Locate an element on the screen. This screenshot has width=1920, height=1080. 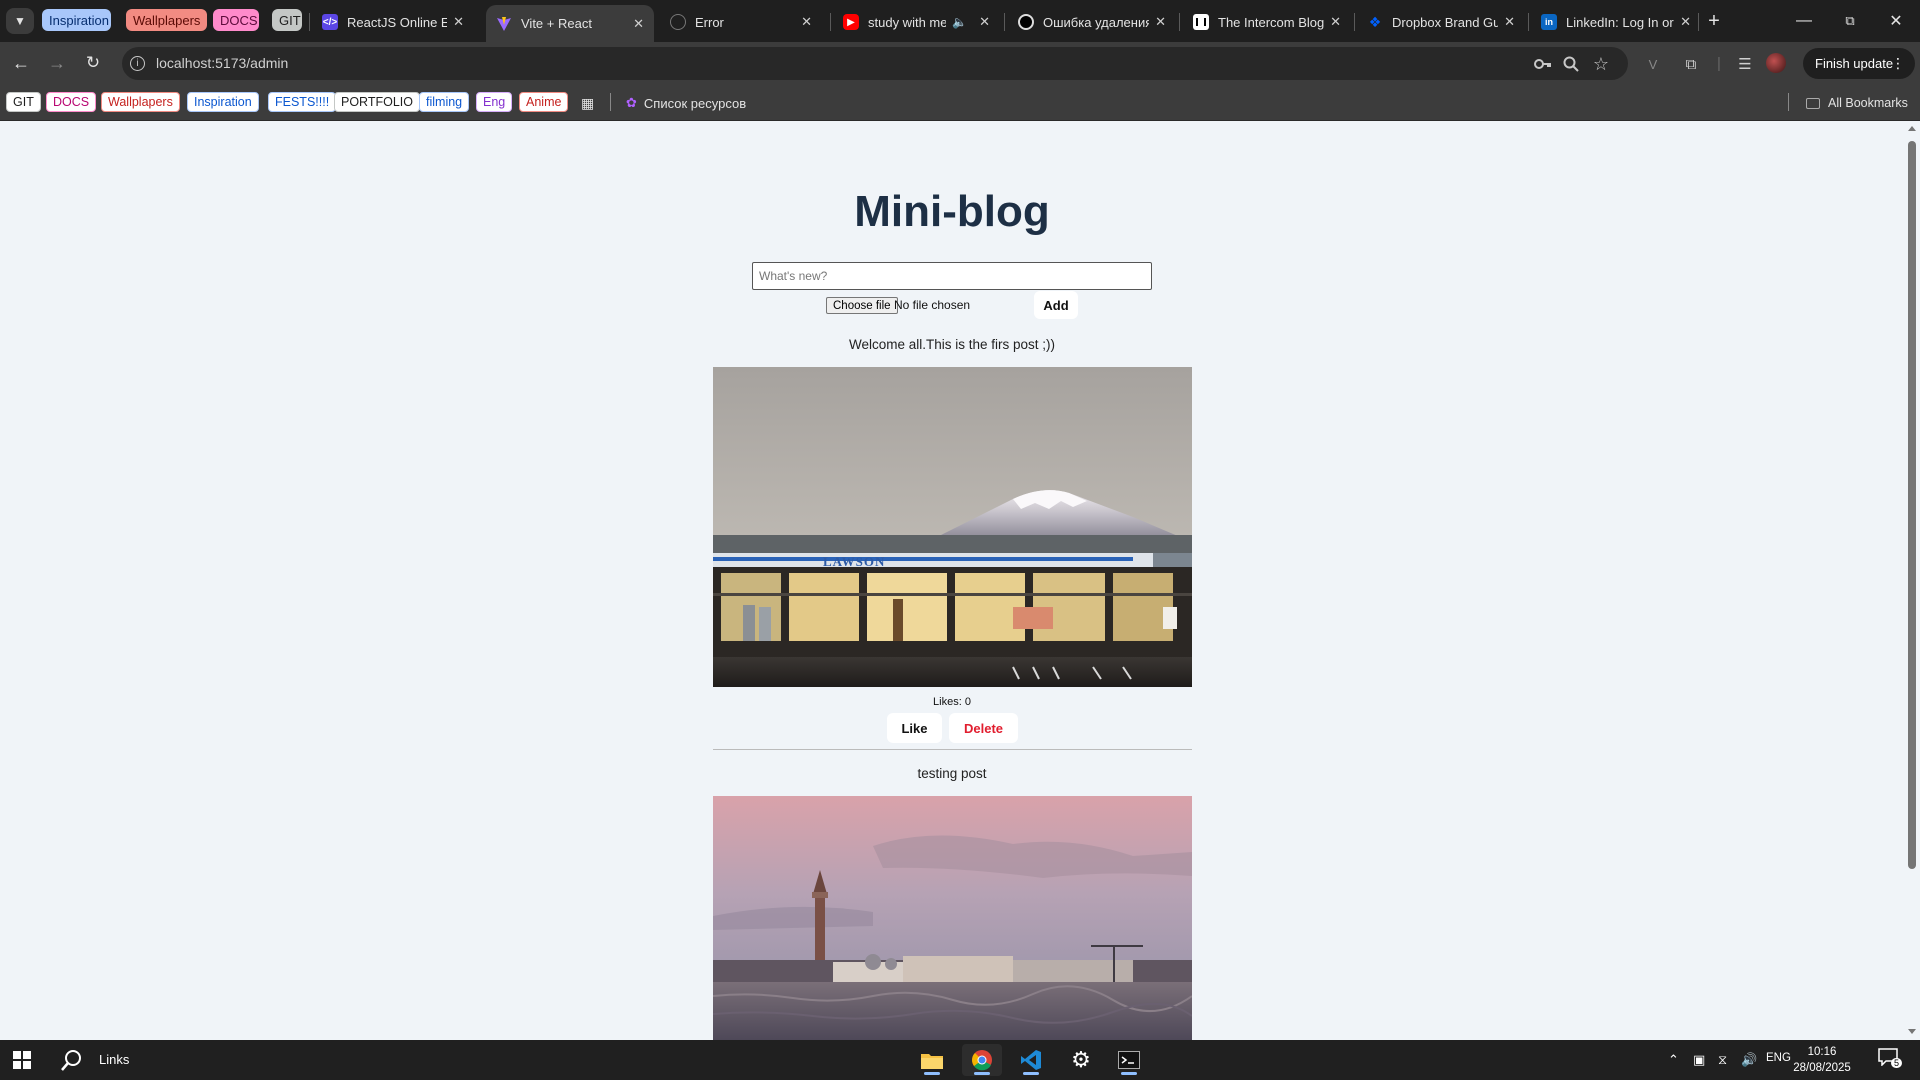
bookmark-folder-eng: Eng is located at coordinates (494, 102).